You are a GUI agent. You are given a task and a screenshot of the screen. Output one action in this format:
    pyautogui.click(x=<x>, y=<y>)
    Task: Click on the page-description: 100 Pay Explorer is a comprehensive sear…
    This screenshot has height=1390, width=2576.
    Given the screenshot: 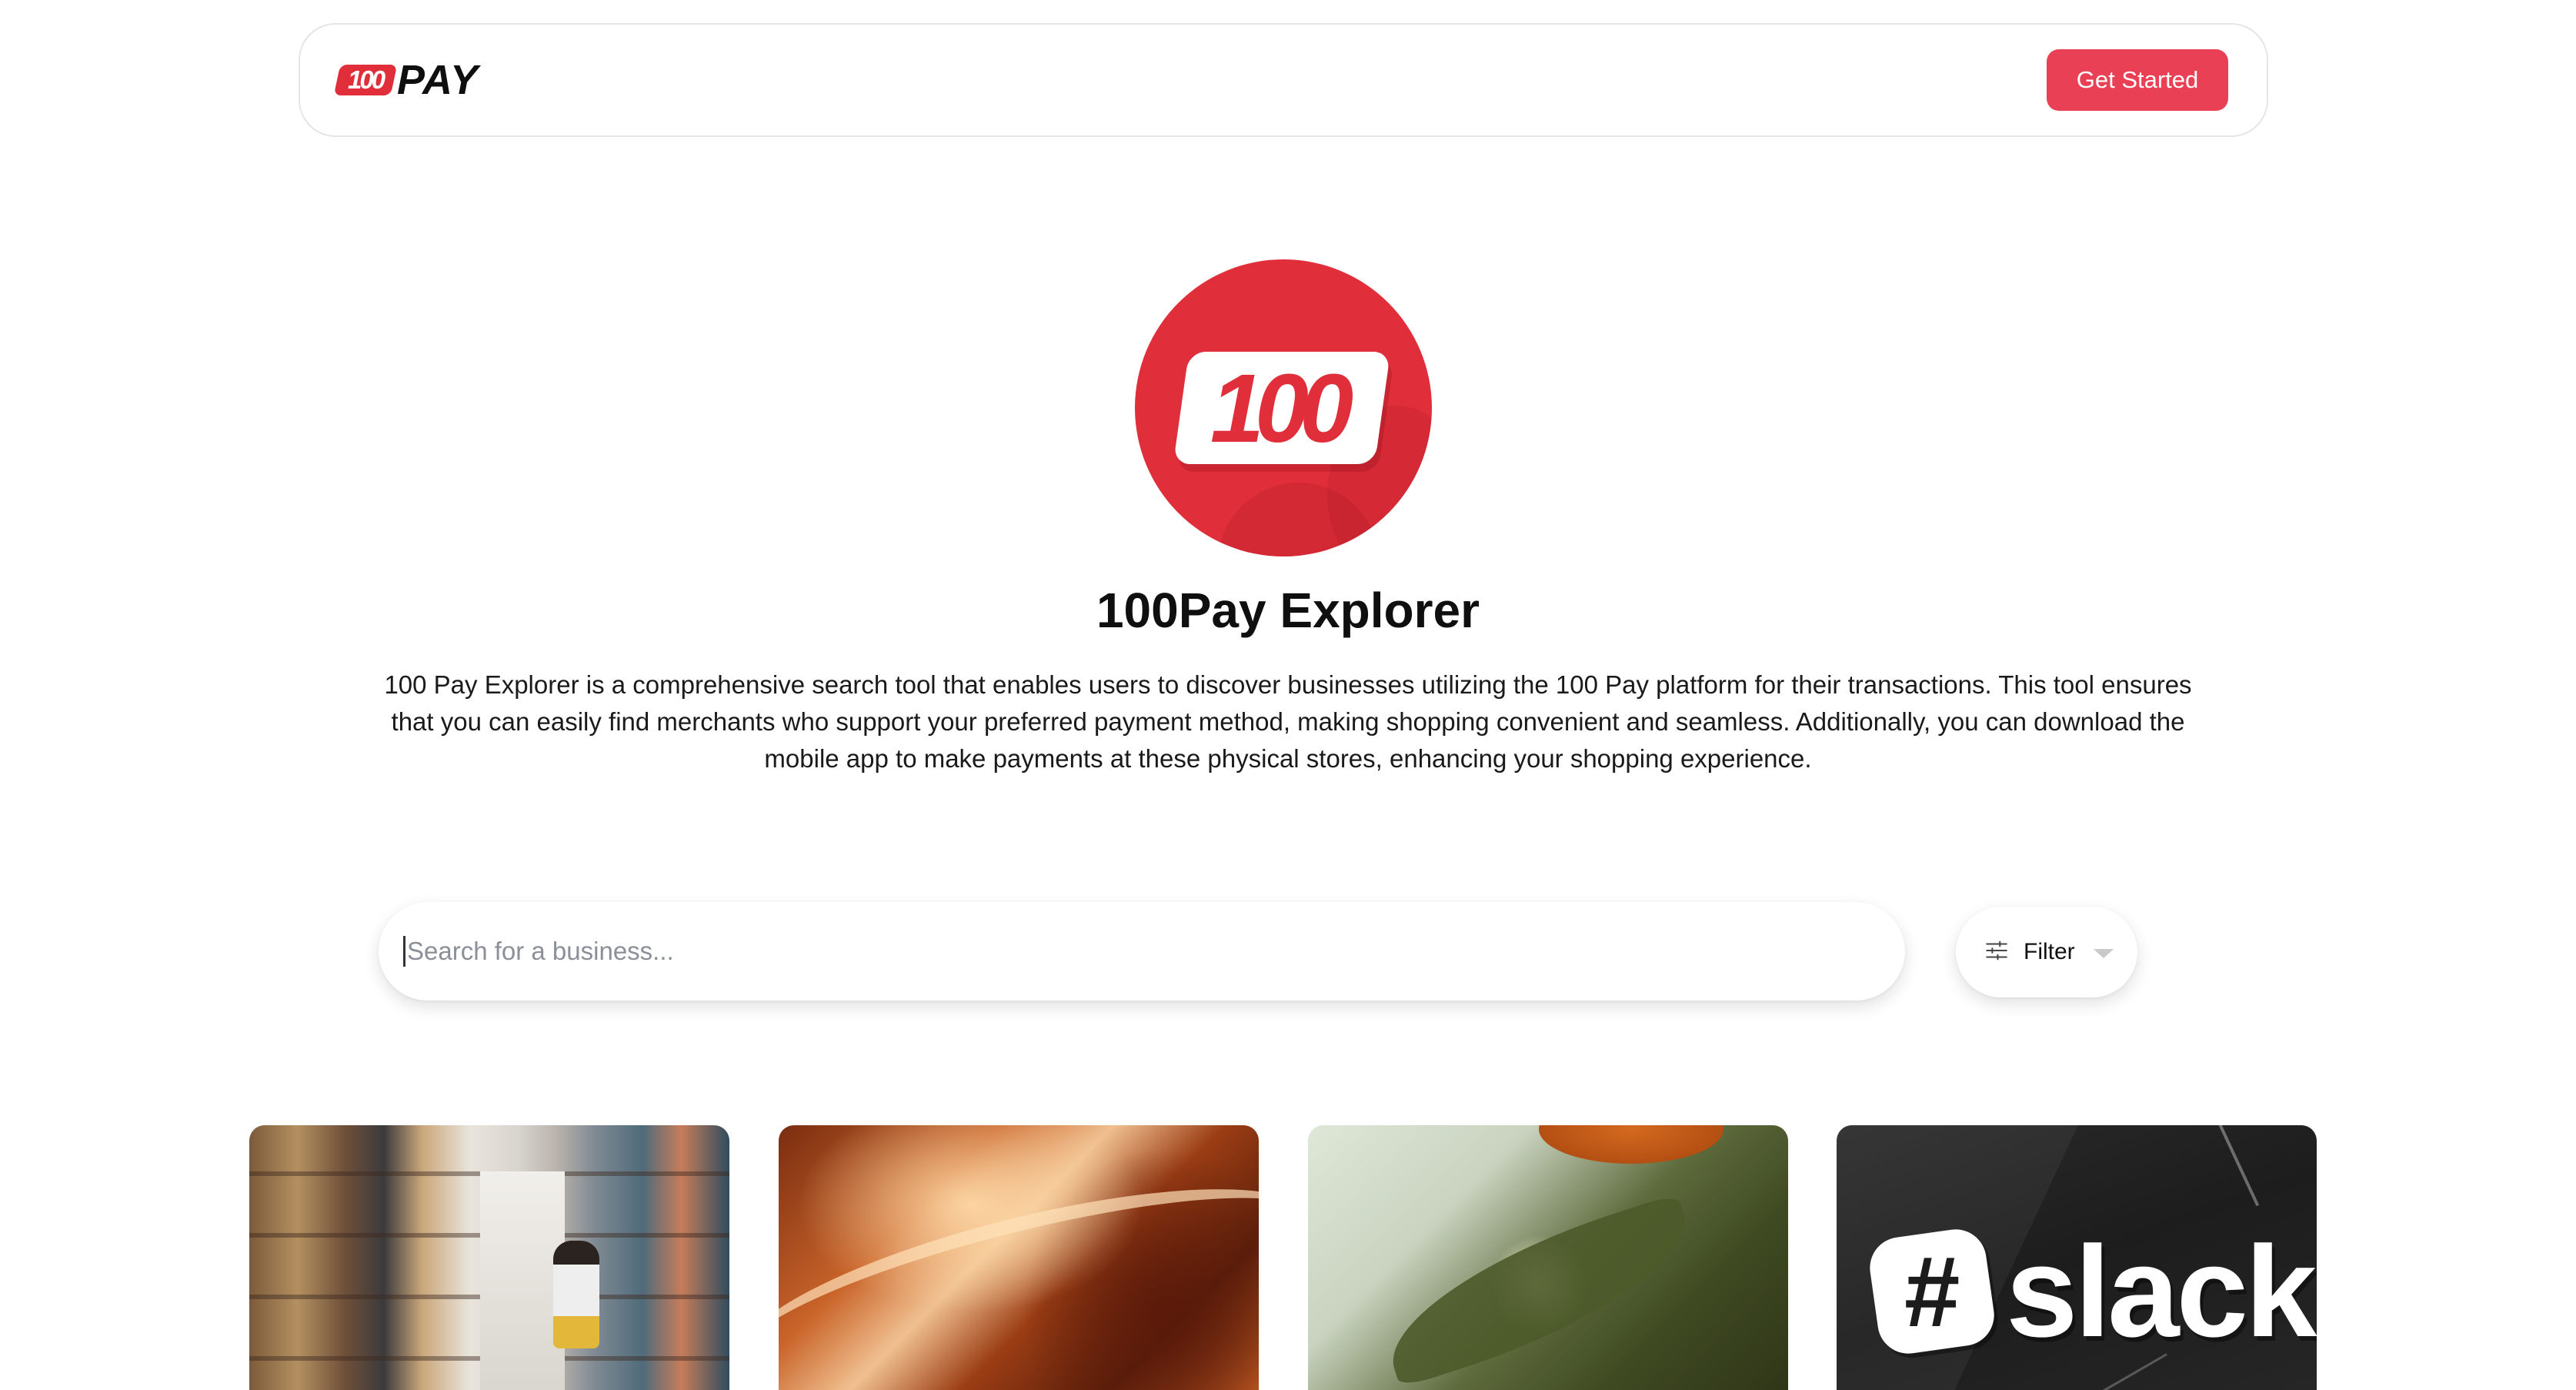 What is the action you would take?
    pyautogui.click(x=1288, y=721)
    